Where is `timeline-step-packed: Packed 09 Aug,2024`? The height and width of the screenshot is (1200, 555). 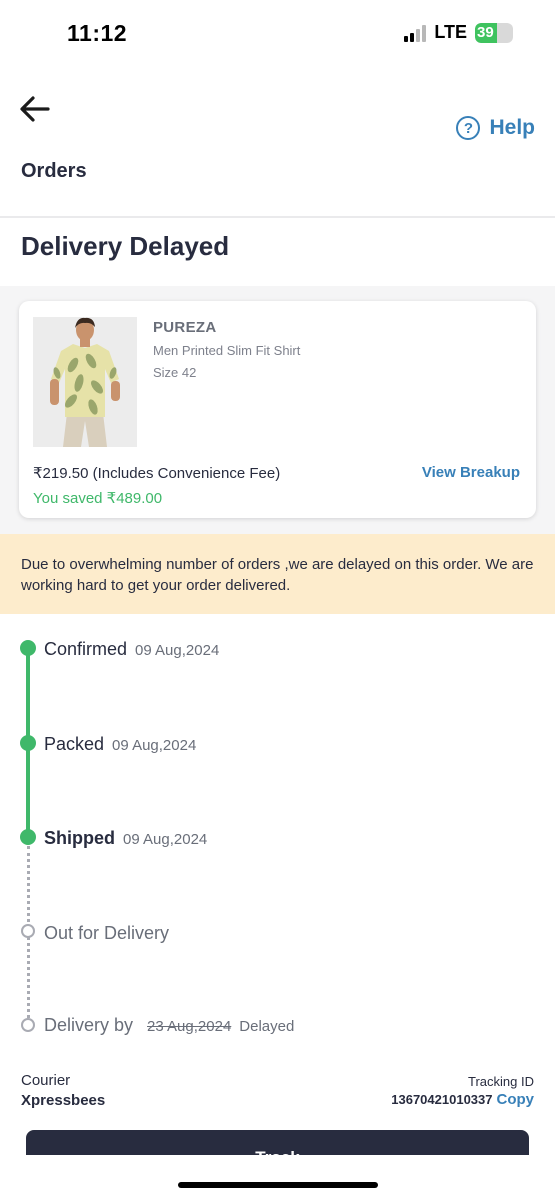 timeline-step-packed: Packed 09 Aug,2024 is located at coordinates (120, 744).